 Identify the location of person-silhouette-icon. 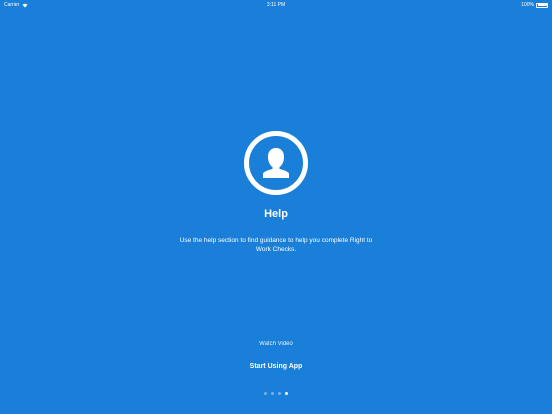
(276, 163).